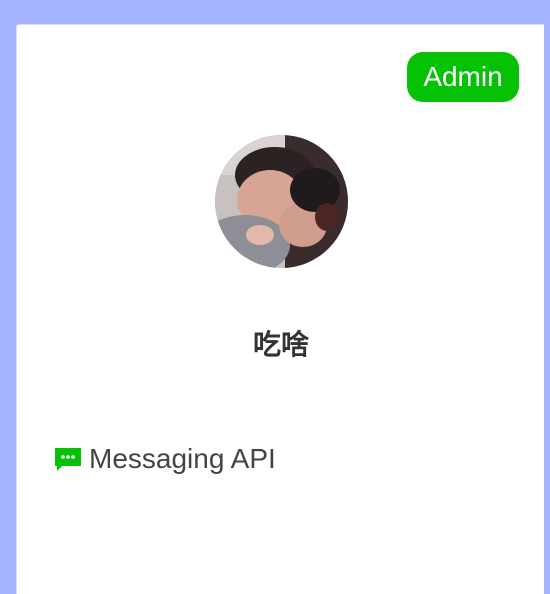 This screenshot has width=550, height=594. I want to click on feature-label: Messaging API, so click(182, 458).